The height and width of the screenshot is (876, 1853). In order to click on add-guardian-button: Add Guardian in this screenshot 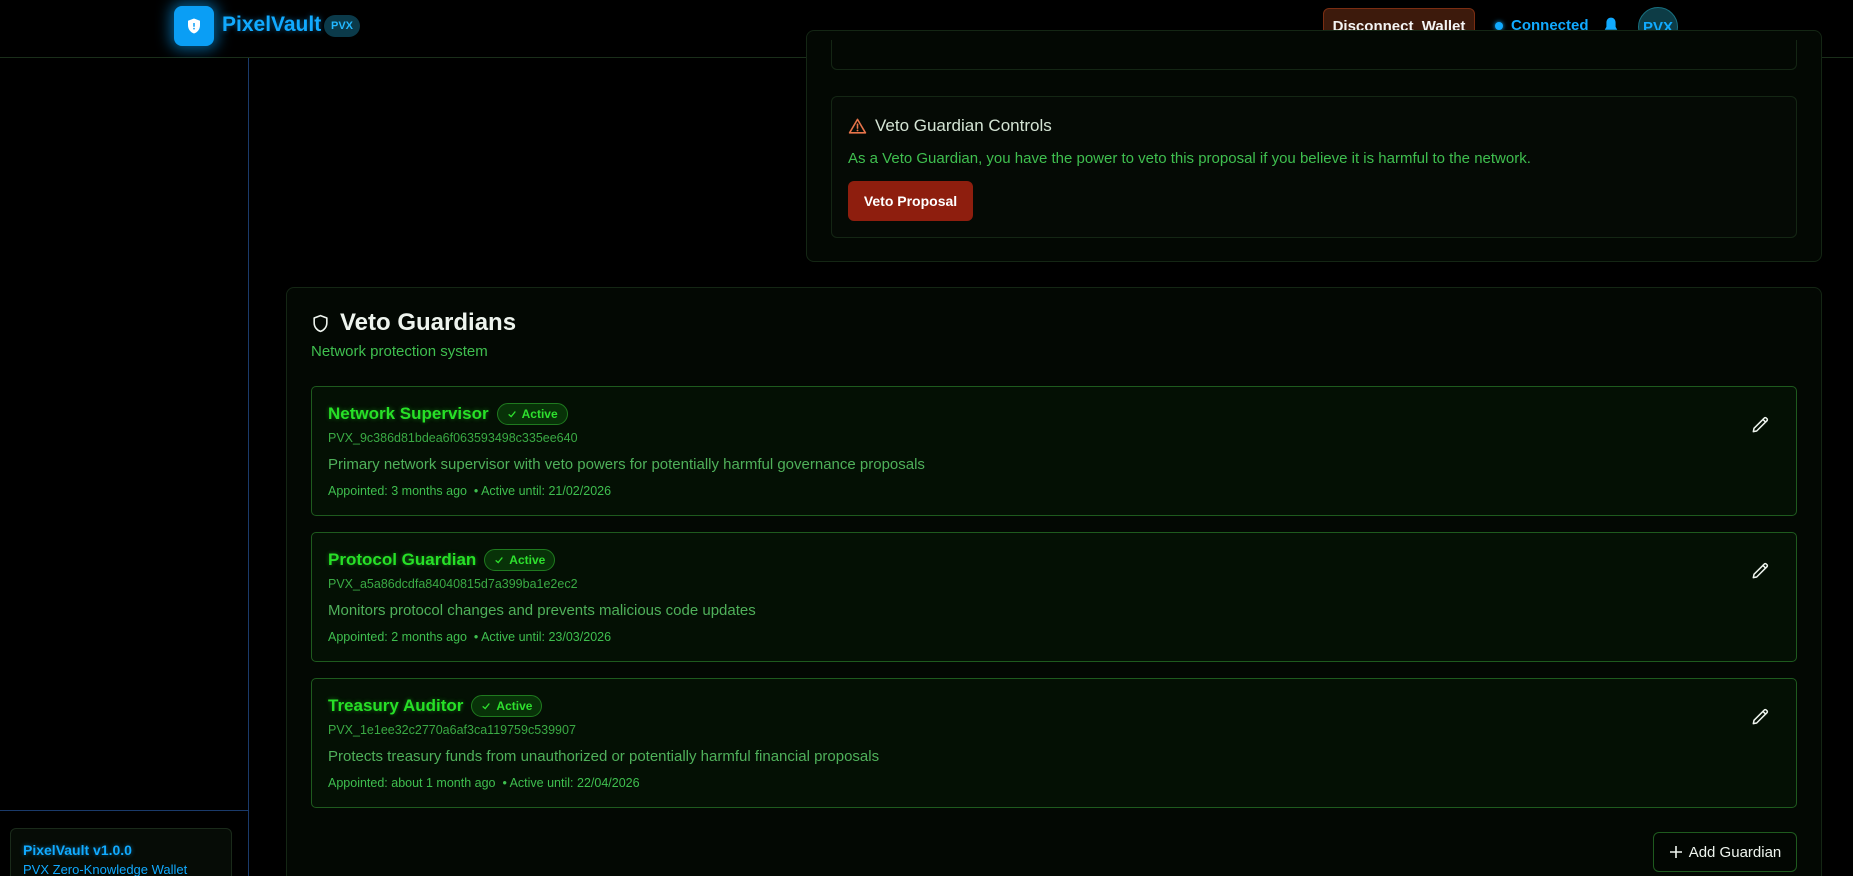, I will do `click(1725, 852)`.